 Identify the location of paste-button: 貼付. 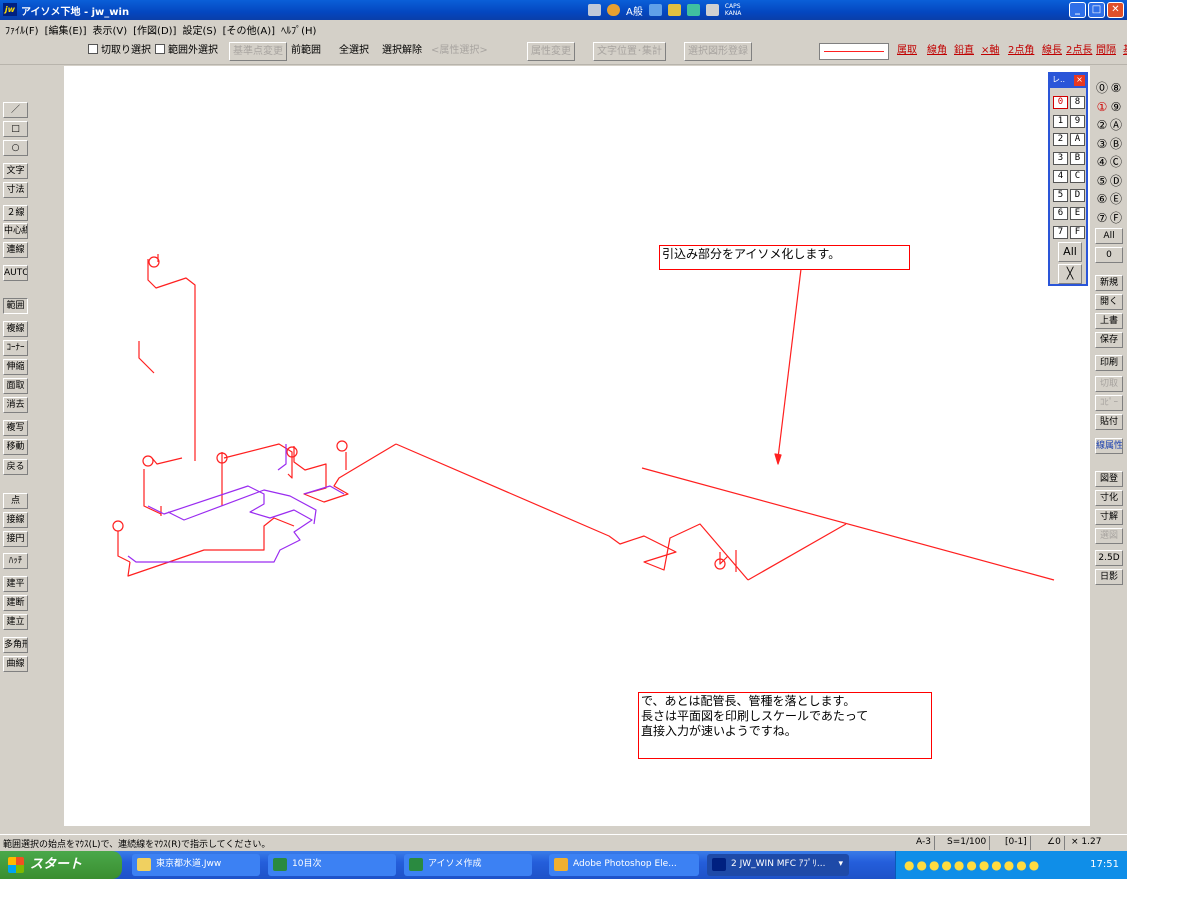
(1109, 422).